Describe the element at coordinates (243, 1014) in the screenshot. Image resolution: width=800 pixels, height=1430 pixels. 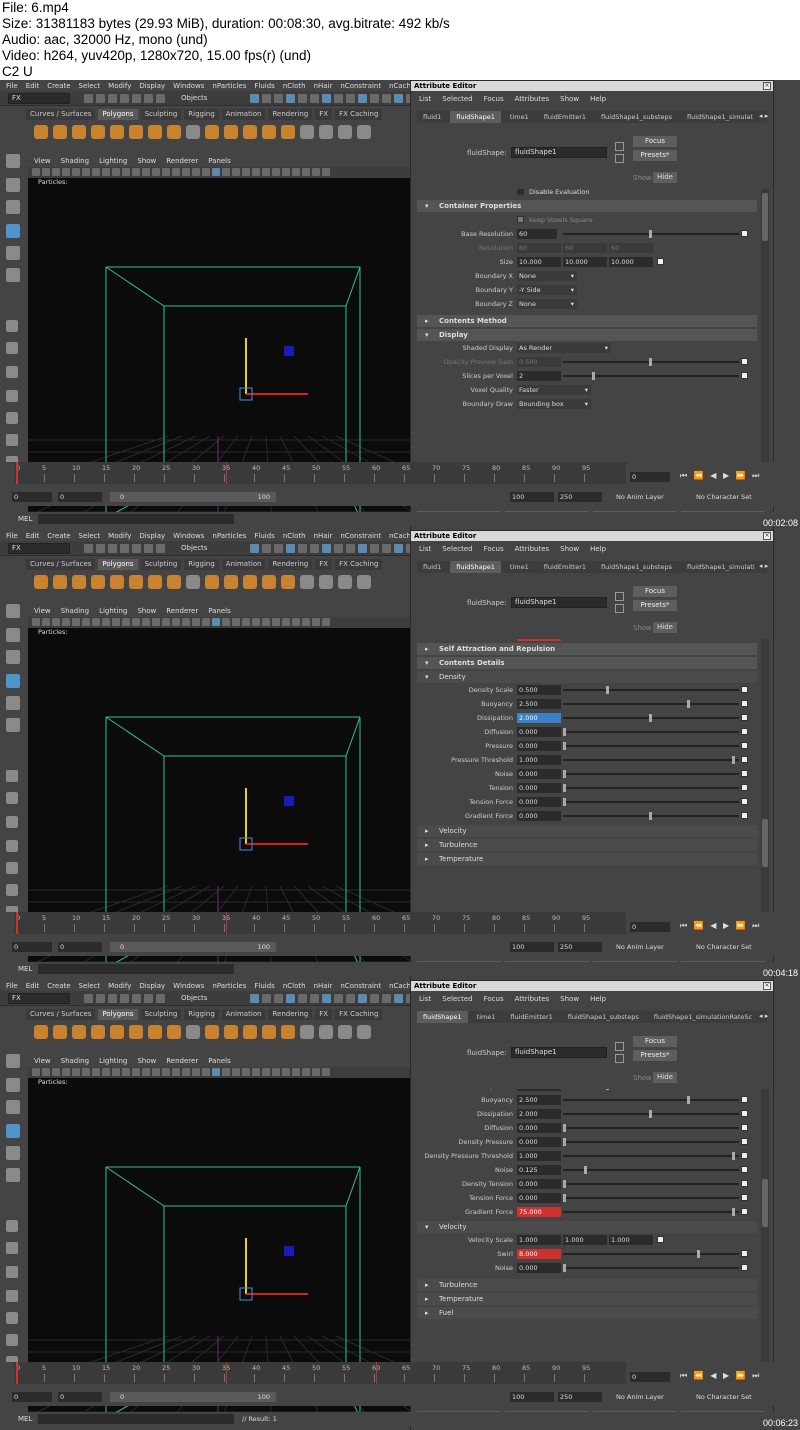
I see `shelf-tab: Animation` at that location.